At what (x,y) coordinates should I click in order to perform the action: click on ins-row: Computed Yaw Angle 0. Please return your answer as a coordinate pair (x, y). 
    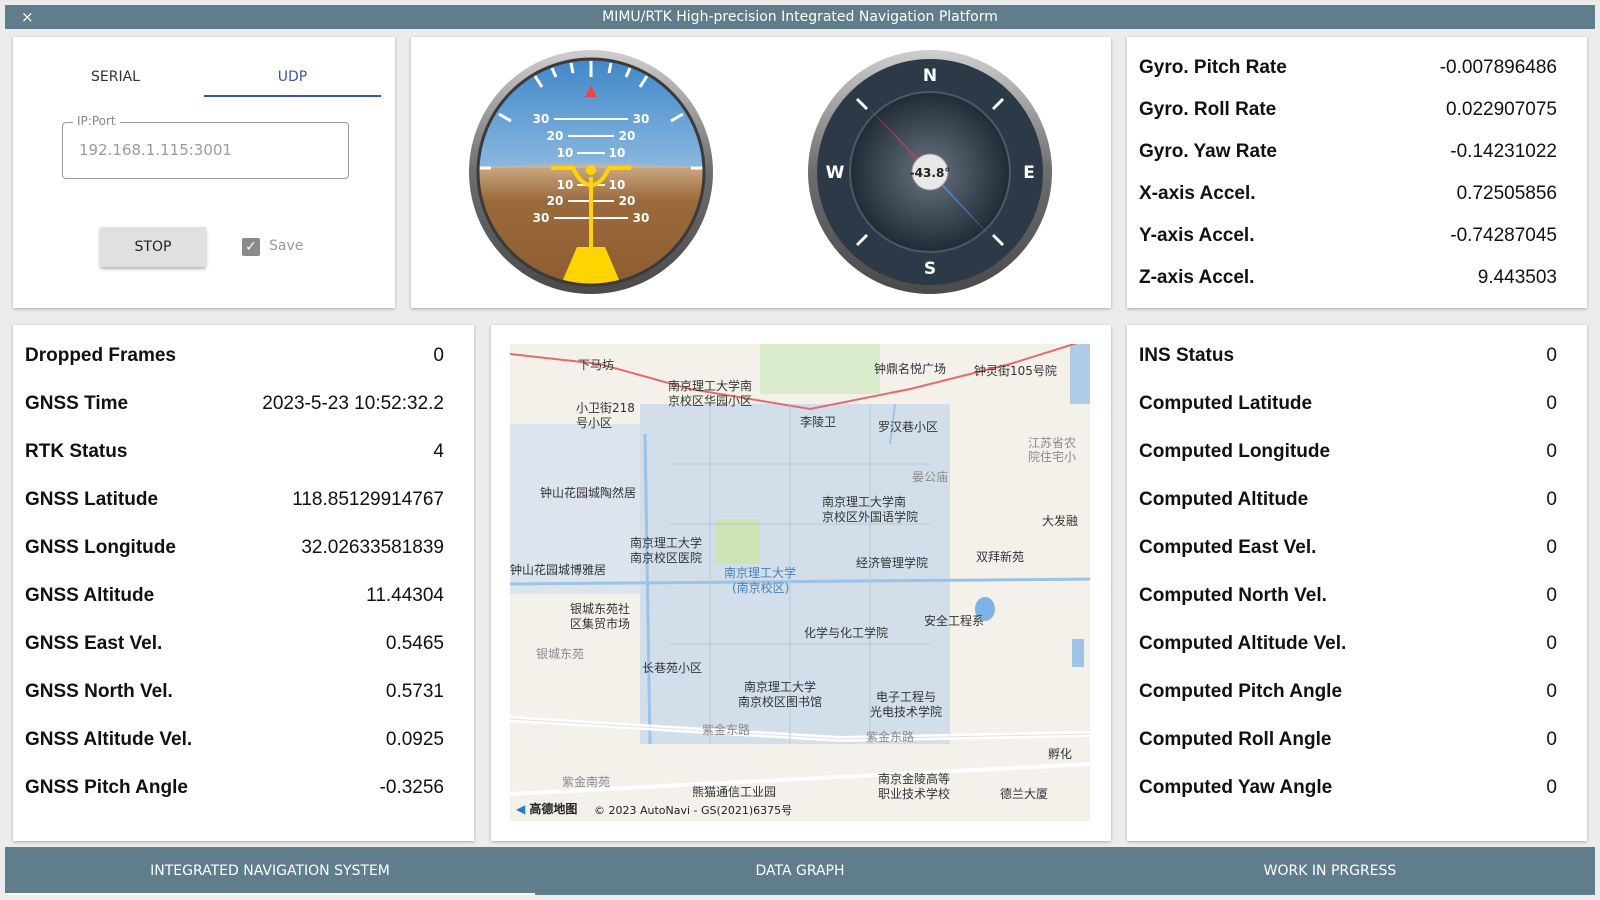
    Looking at the image, I should click on (1348, 788).